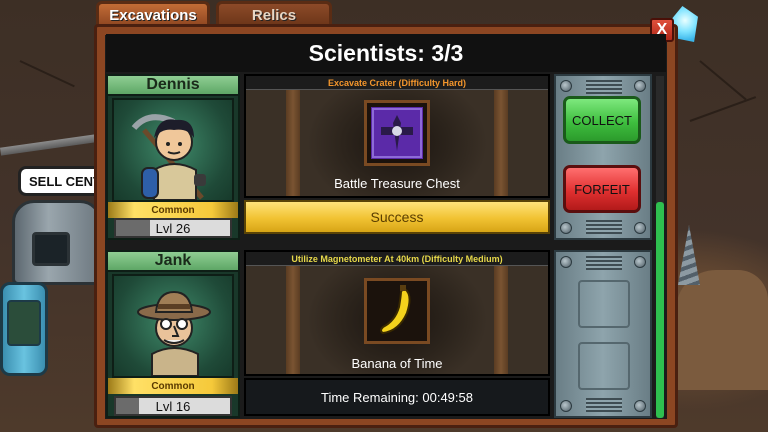 The image size is (768, 432). What do you see at coordinates (603, 334) in the screenshot?
I see `action-panel-empty` at bounding box center [603, 334].